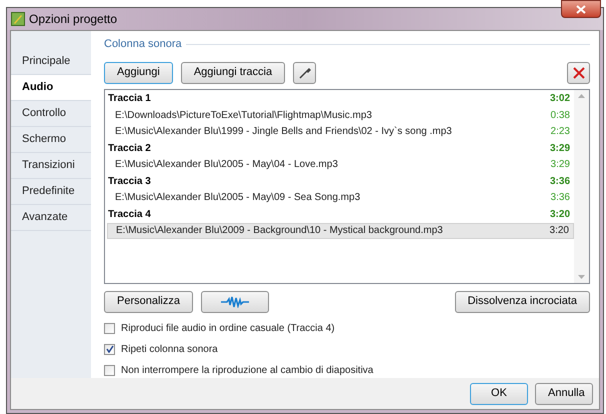  Describe the element at coordinates (560, 149) in the screenshot. I see `track-duration: 3:29` at that location.